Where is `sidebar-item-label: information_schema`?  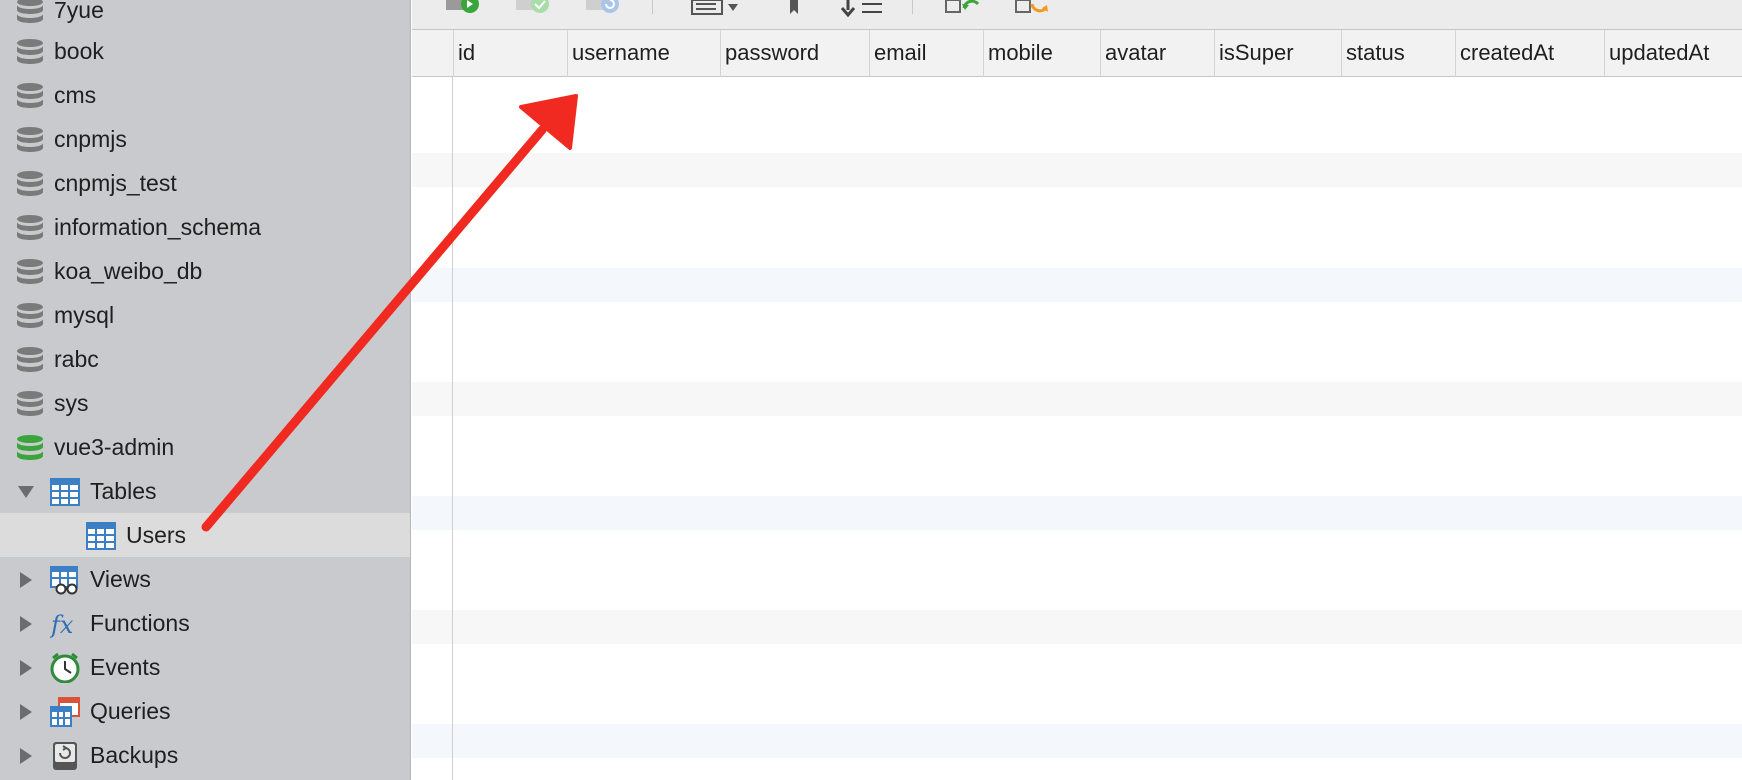 sidebar-item-label: information_schema is located at coordinates (158, 227).